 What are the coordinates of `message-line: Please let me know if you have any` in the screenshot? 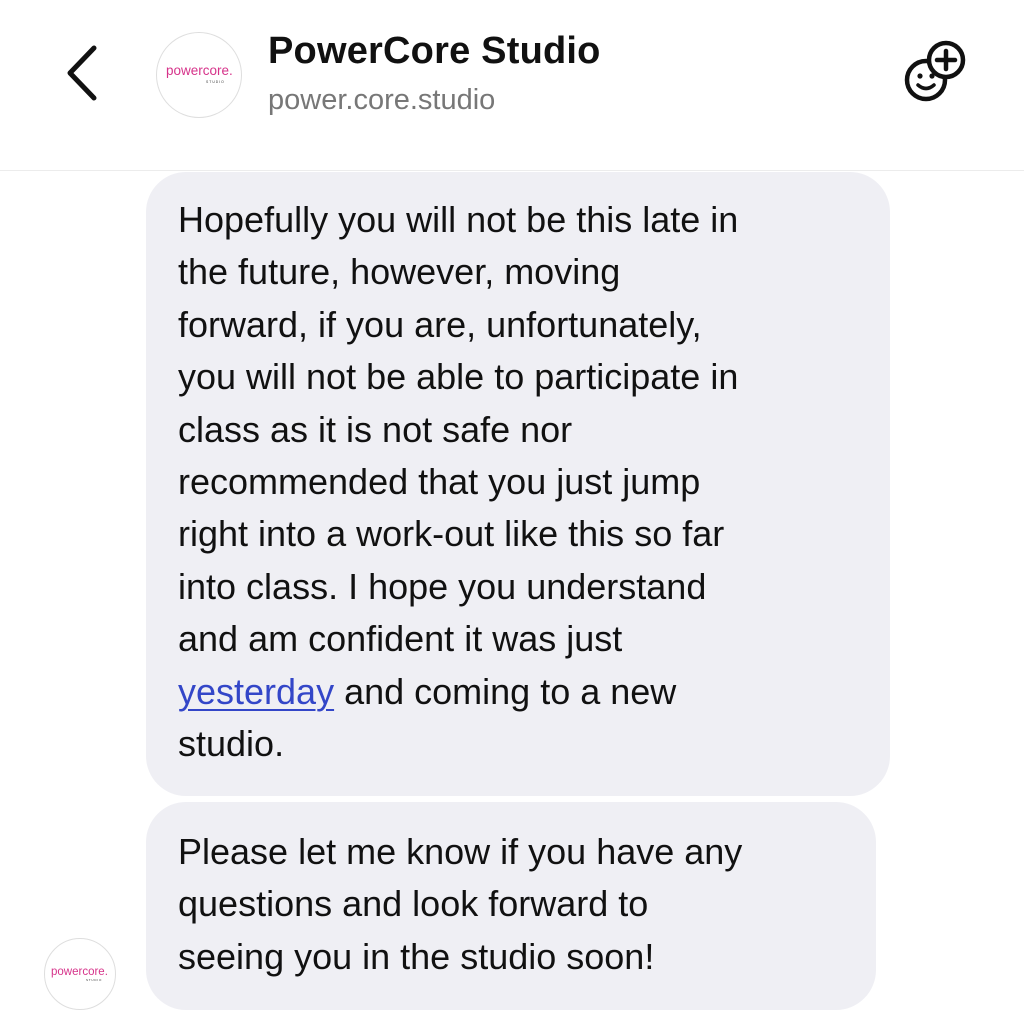 It's located at (460, 851).